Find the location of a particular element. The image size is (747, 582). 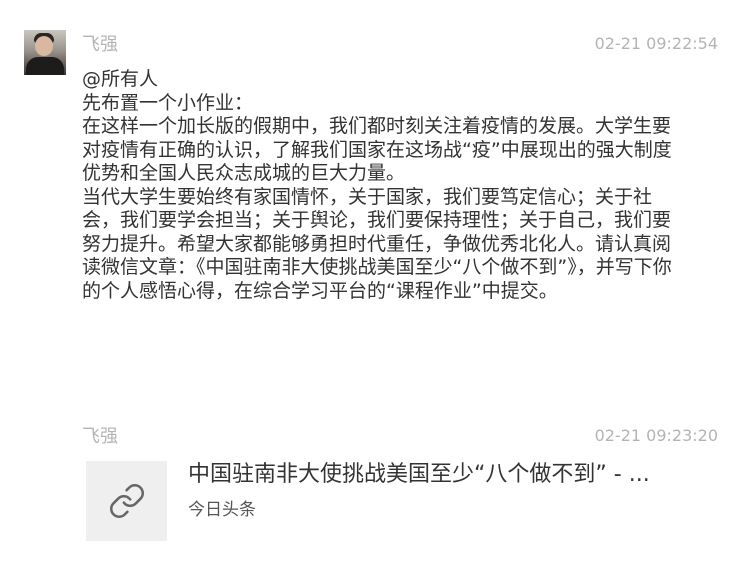

message-timestamp: 02-21 09:23:20 is located at coordinates (656, 435).